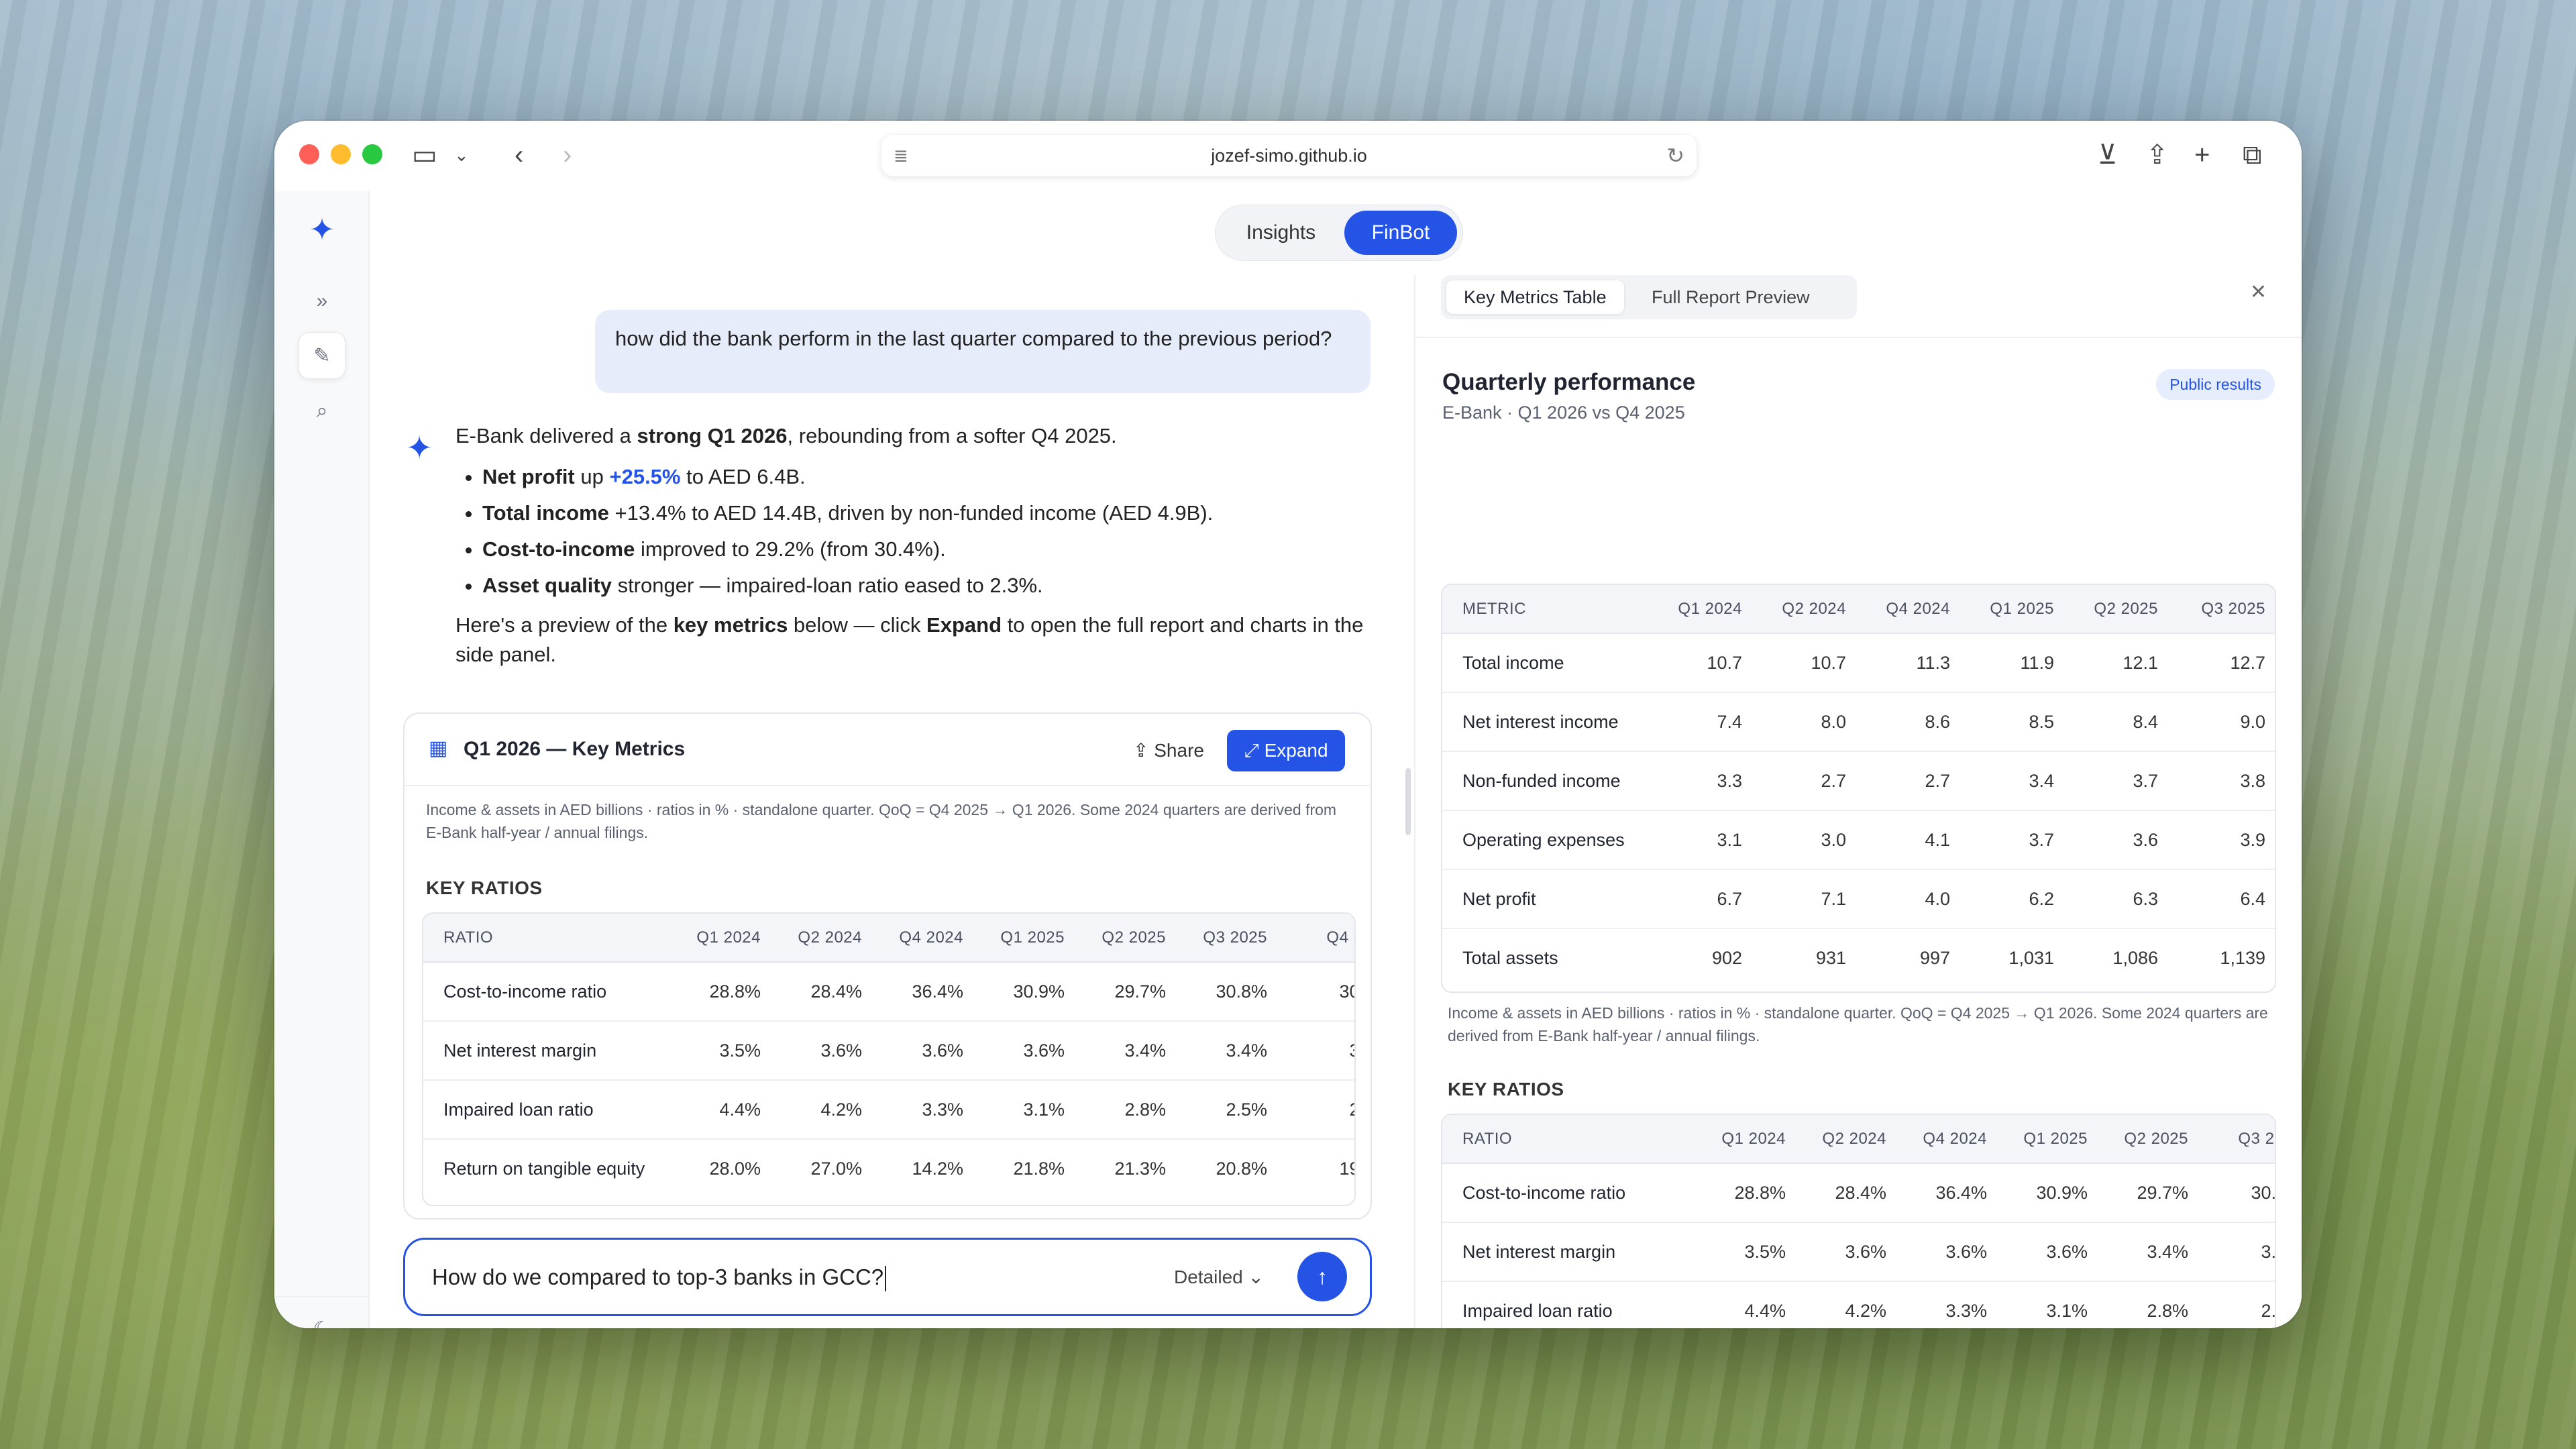 This screenshot has height=1449, width=2576. What do you see at coordinates (322, 759) in the screenshot?
I see `left-rail: ✦ » ✎ ⌕ ☾` at bounding box center [322, 759].